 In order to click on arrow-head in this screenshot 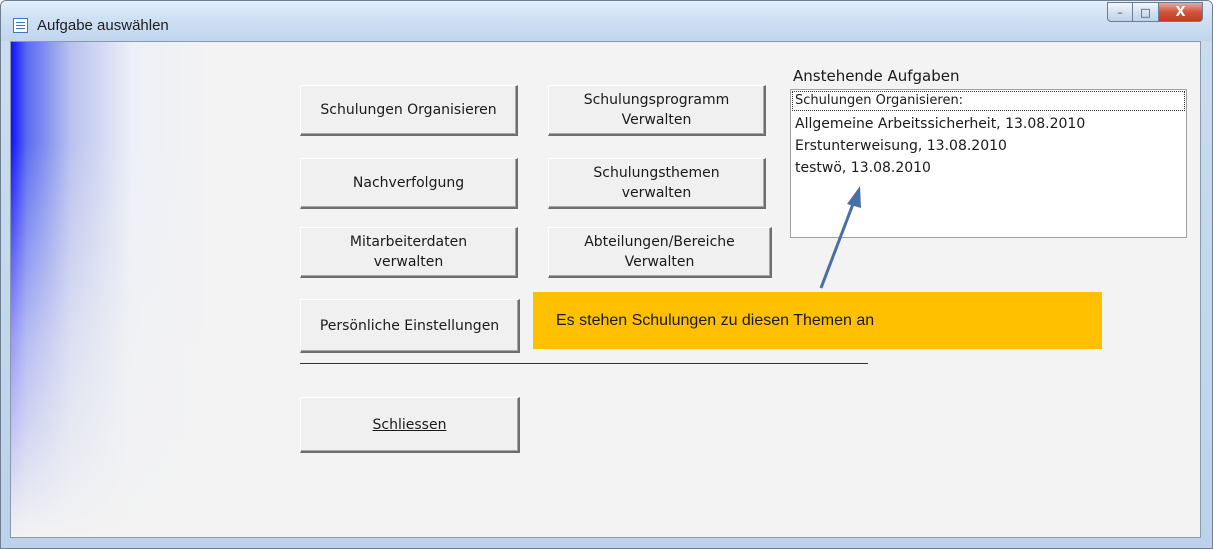, I will do `click(854, 197)`.